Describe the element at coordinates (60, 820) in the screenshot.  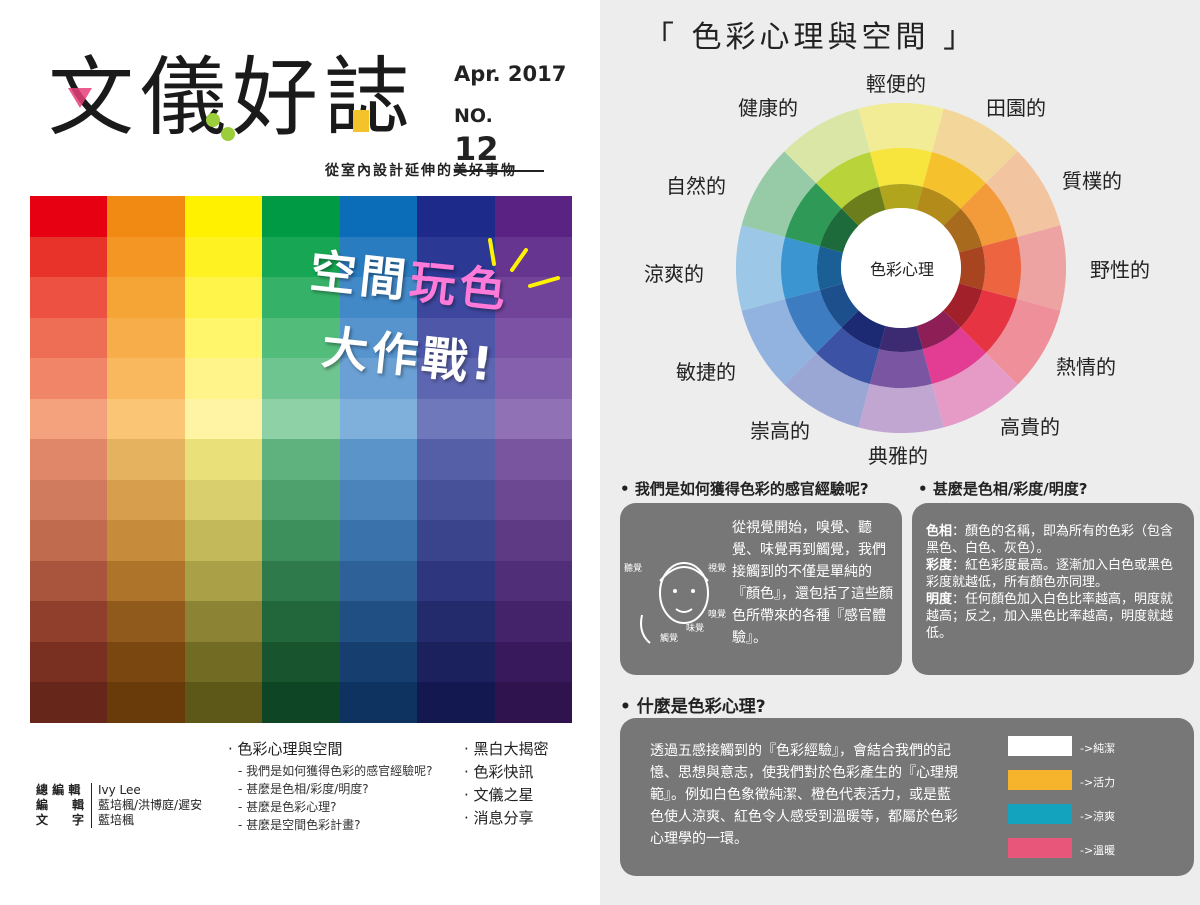
I see `credit-label: 文 字` at that location.